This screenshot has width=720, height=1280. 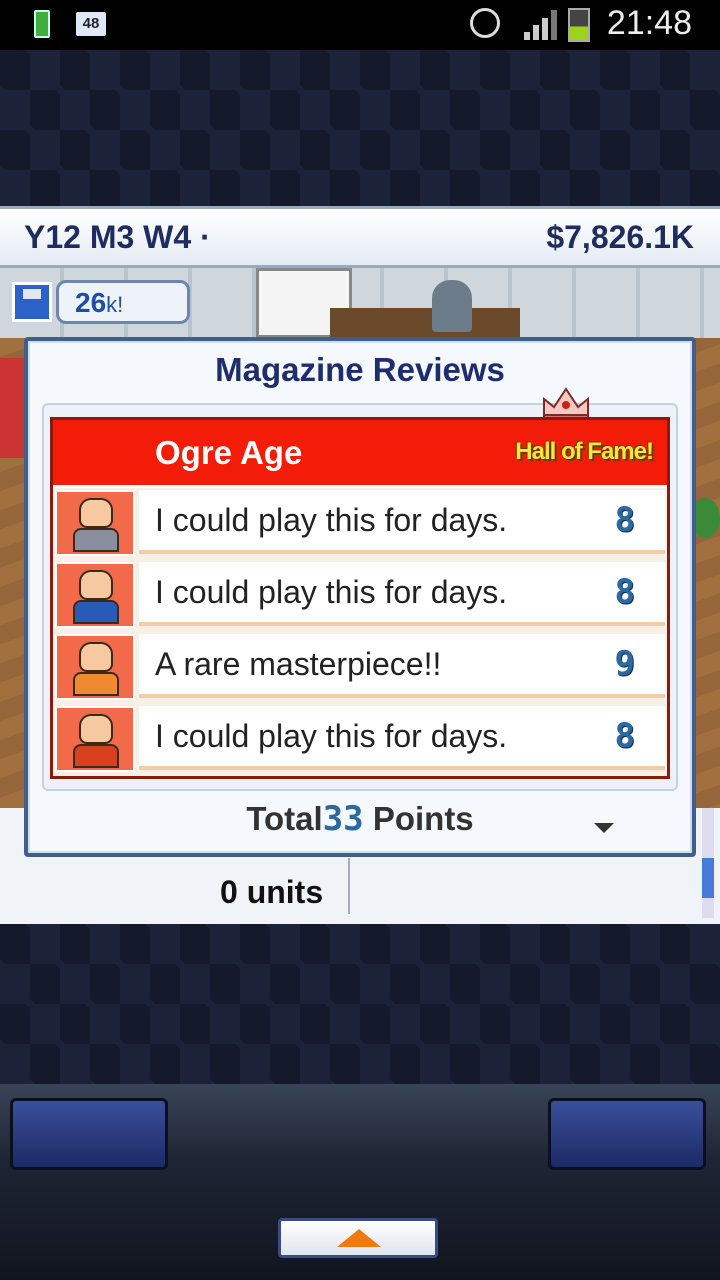 What do you see at coordinates (91, 24) in the screenshot?
I see `notification-badge: 48` at bounding box center [91, 24].